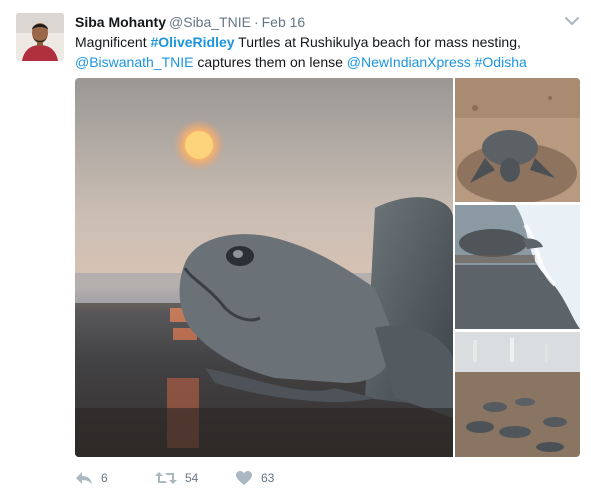  What do you see at coordinates (134, 62) in the screenshot?
I see `mention-biswanath: @Biswanath_TNIE` at bounding box center [134, 62].